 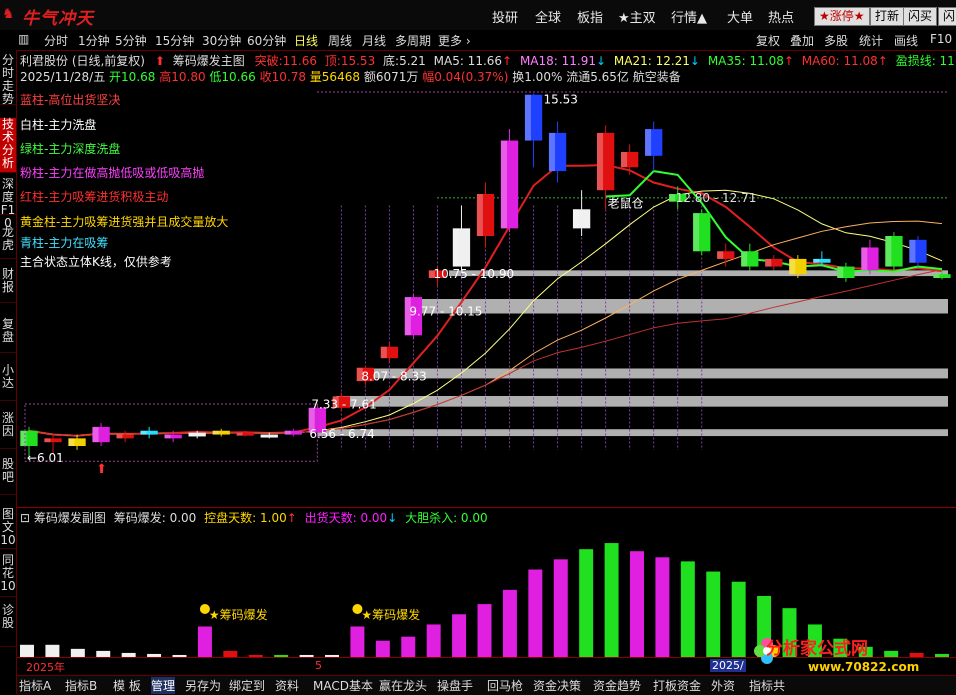 What do you see at coordinates (332, 61) in the screenshot?
I see `top-label: 顶:` at bounding box center [332, 61].